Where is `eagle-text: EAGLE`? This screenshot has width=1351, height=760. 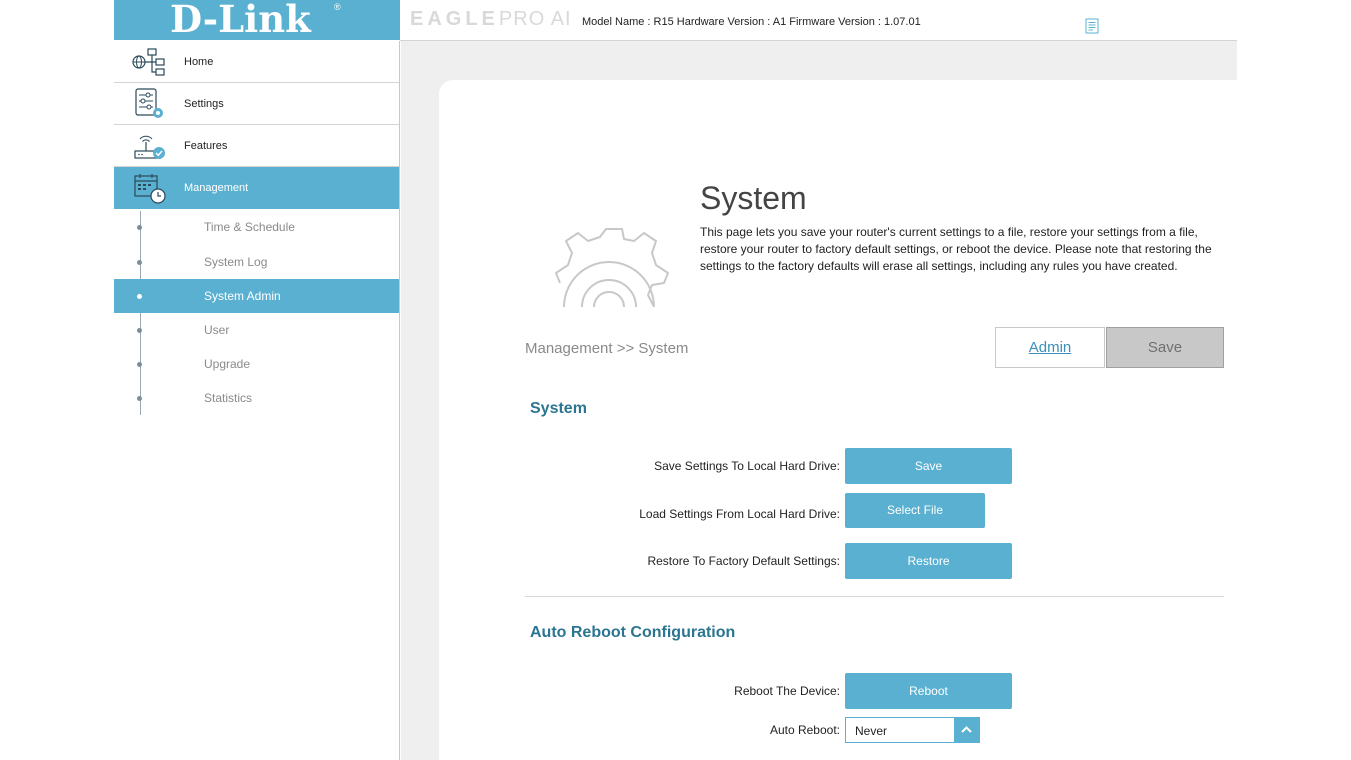 eagle-text: EAGLE is located at coordinates (454, 19).